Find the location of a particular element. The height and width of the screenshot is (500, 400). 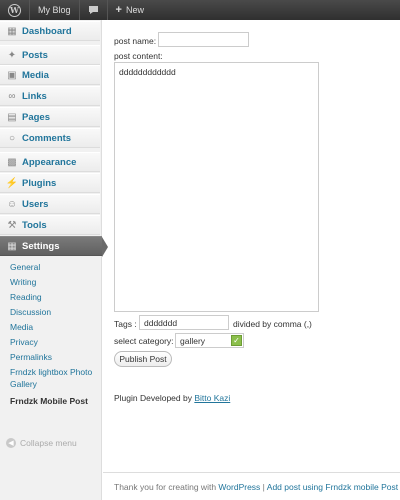

wordpress-logo-icon: W is located at coordinates (14, 10).